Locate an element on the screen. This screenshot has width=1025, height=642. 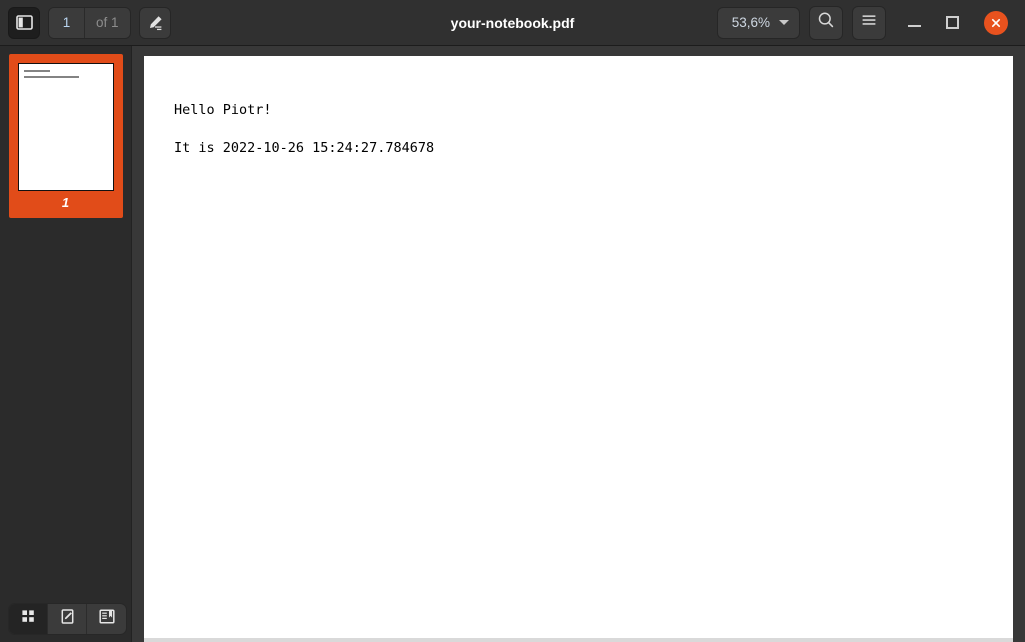
close-icon is located at coordinates (996, 22).